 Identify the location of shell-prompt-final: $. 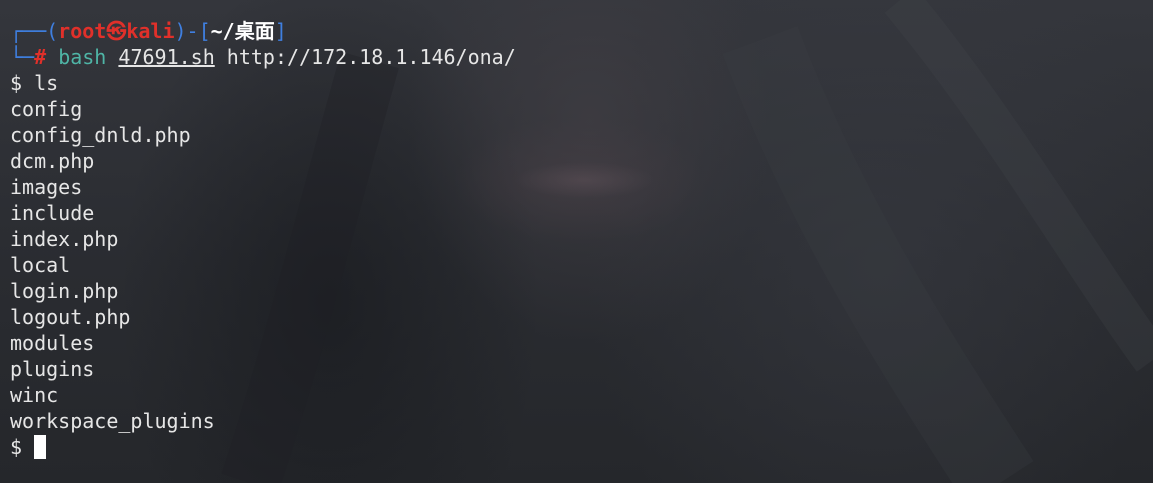
(16, 447).